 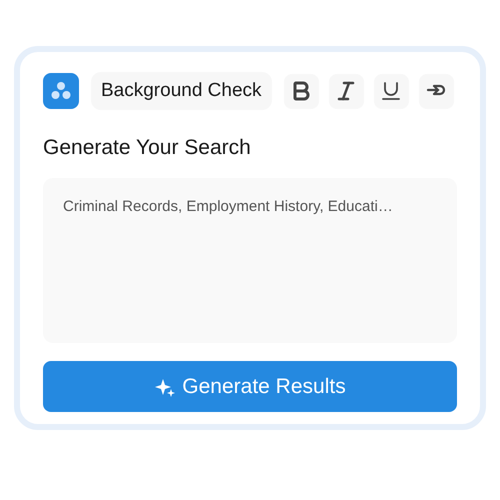 I want to click on bold-button, so click(x=301, y=91).